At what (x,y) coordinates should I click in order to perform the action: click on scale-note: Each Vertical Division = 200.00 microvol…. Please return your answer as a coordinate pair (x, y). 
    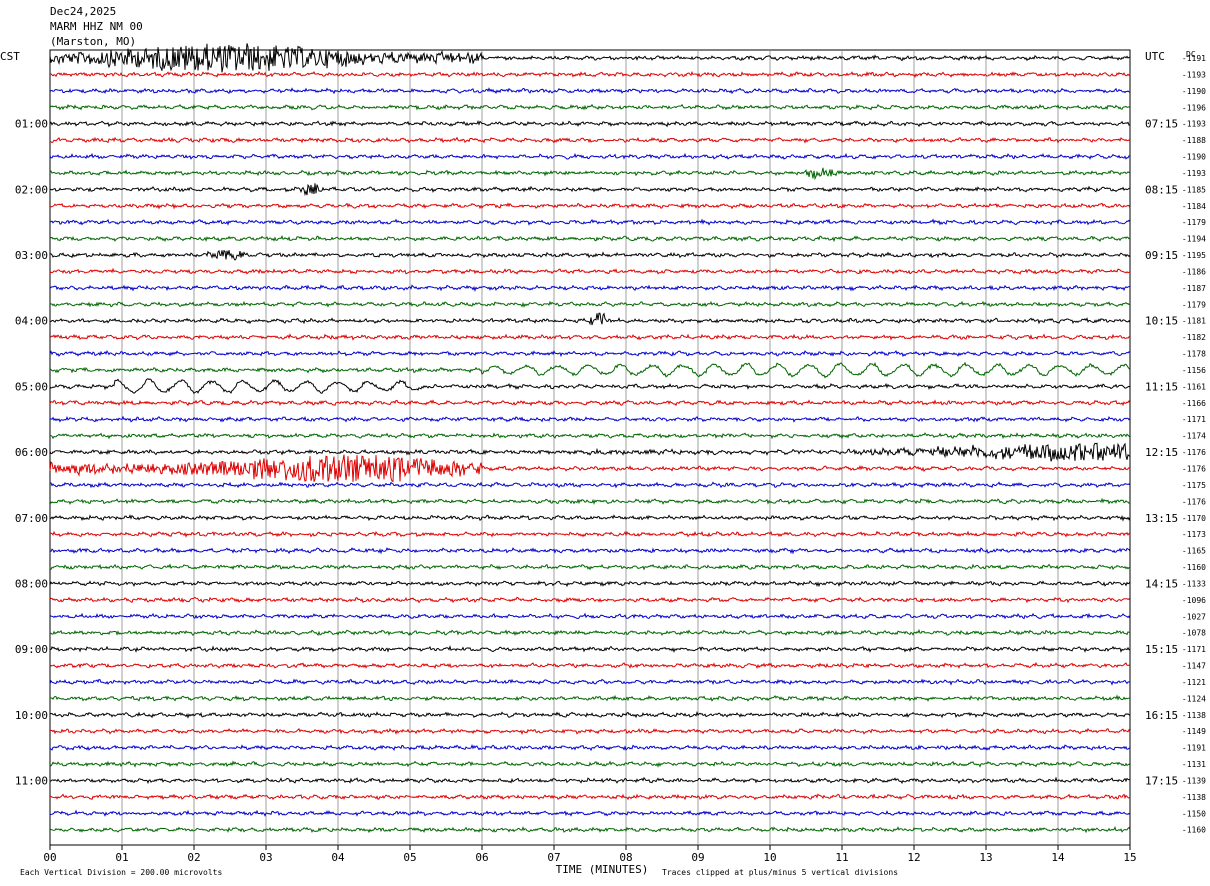
    Looking at the image, I should click on (121, 872).